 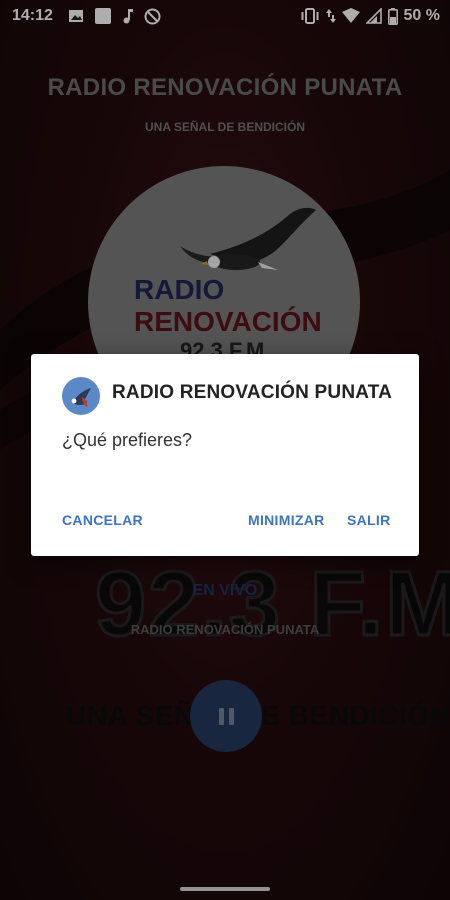 I want to click on app-icon, so click(x=81, y=396).